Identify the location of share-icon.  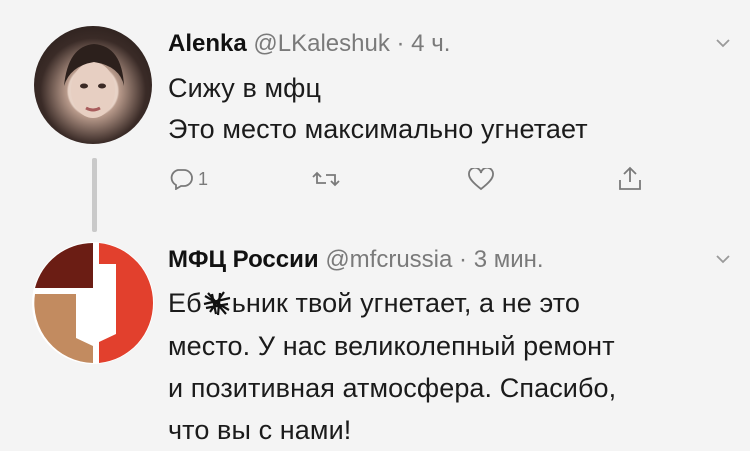
(630, 178).